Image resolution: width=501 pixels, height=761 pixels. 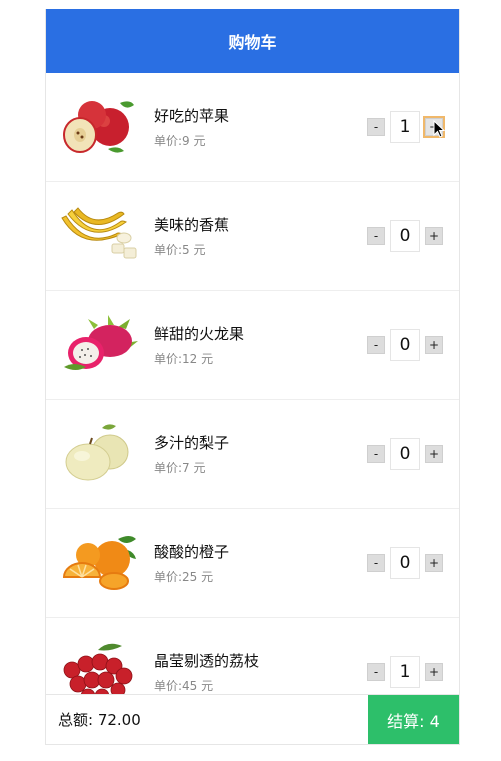 What do you see at coordinates (192, 225) in the screenshot?
I see `item-name: 美味的香蕉` at bounding box center [192, 225].